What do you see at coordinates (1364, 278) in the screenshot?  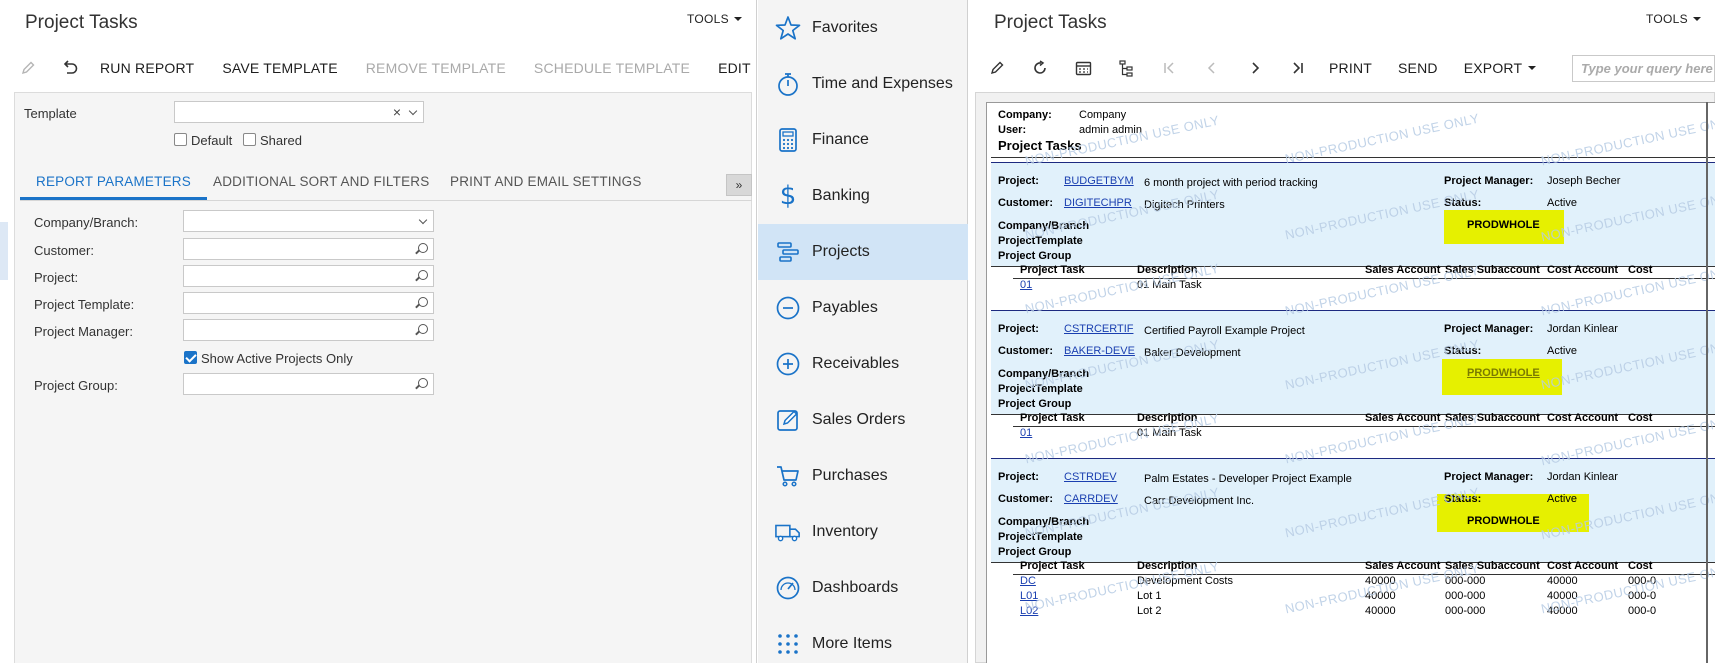 I see `column-rule` at bounding box center [1364, 278].